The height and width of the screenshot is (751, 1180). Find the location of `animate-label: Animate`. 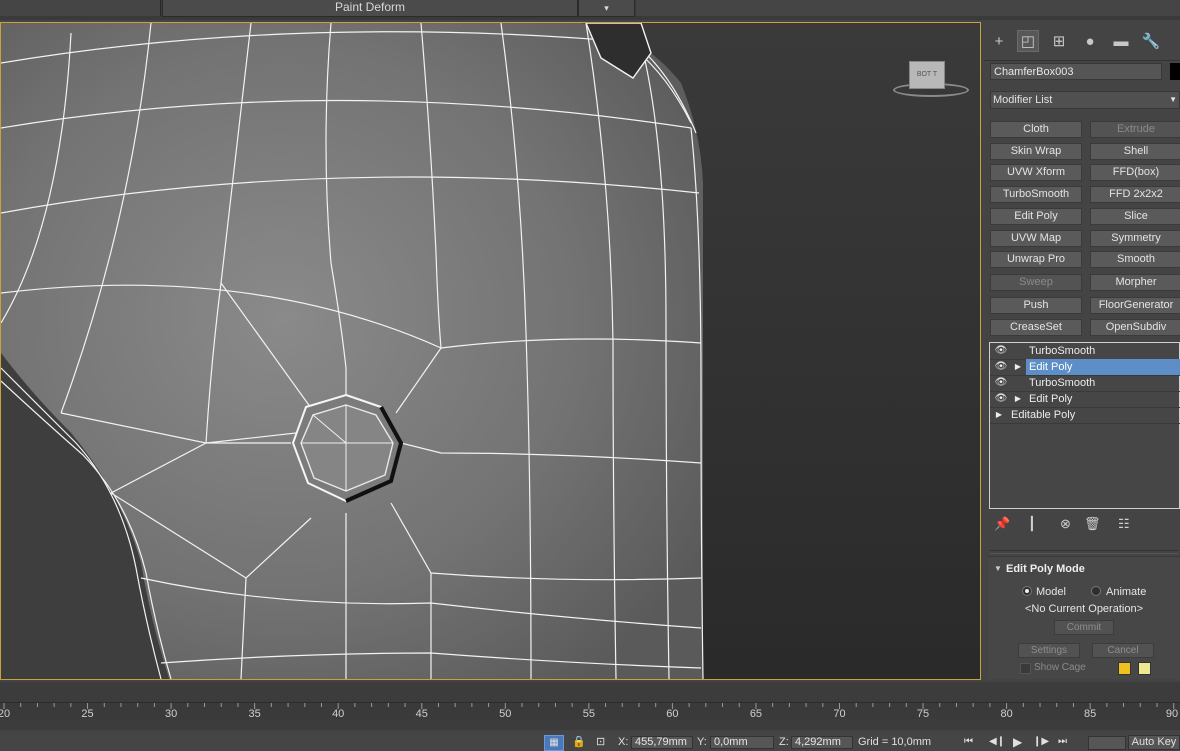

animate-label: Animate is located at coordinates (1126, 592).